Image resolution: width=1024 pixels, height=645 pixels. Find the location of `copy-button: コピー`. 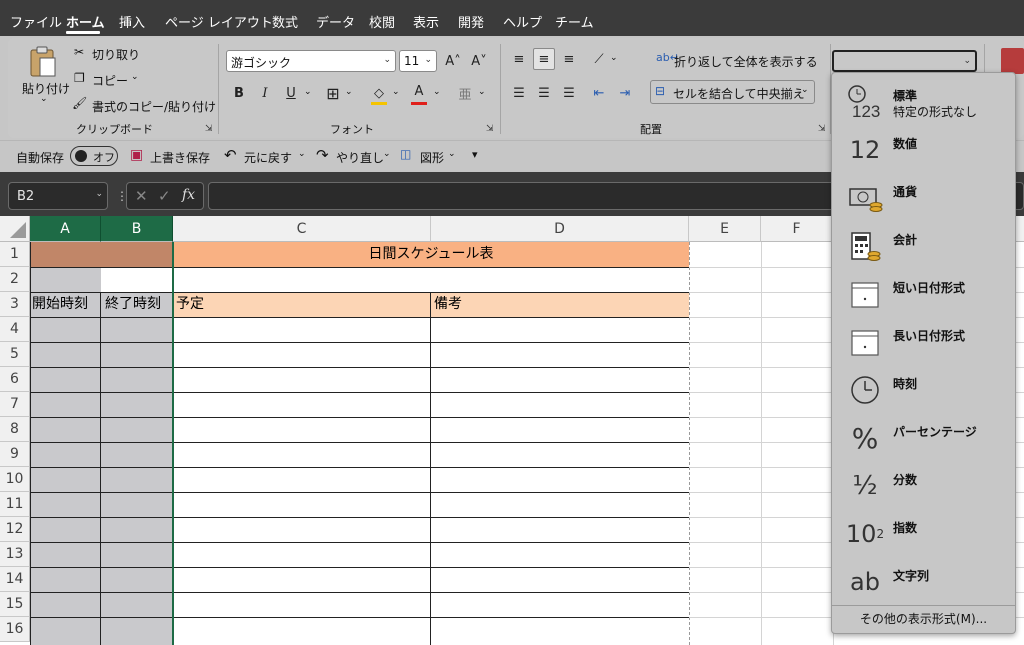

copy-button: コピー is located at coordinates (110, 80).